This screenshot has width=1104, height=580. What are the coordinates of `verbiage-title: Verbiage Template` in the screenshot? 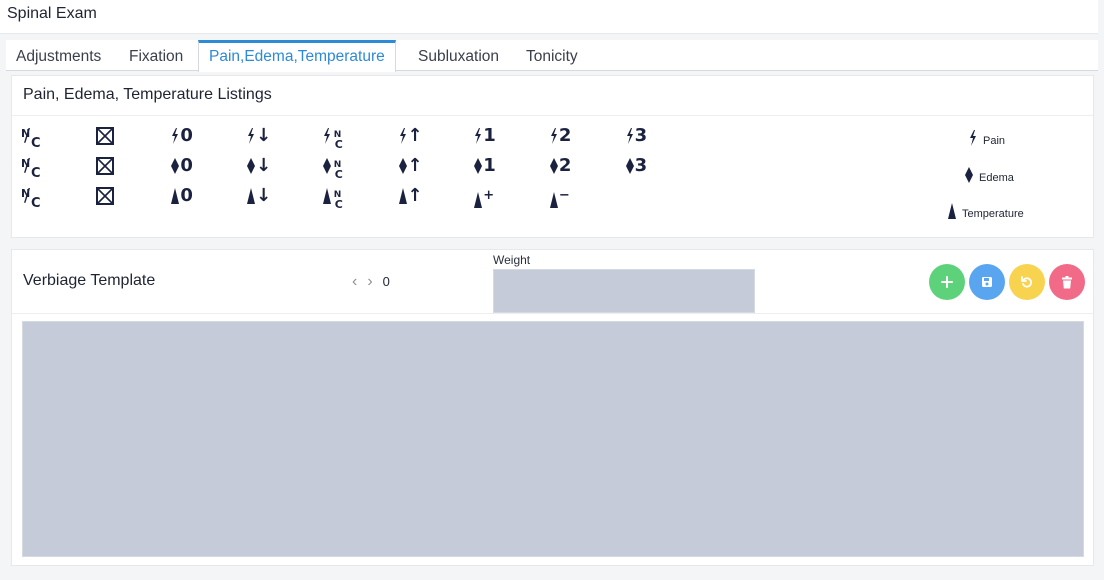 It's located at (89, 280).